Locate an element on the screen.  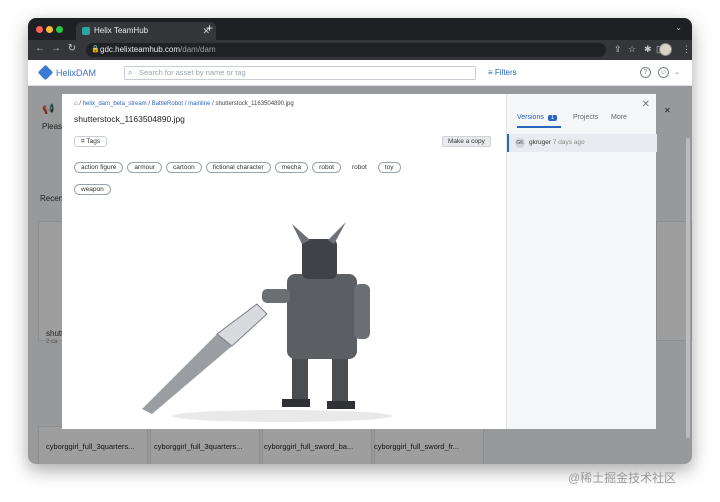
tag-icon: ⌗ is located at coordinates (83, 141).